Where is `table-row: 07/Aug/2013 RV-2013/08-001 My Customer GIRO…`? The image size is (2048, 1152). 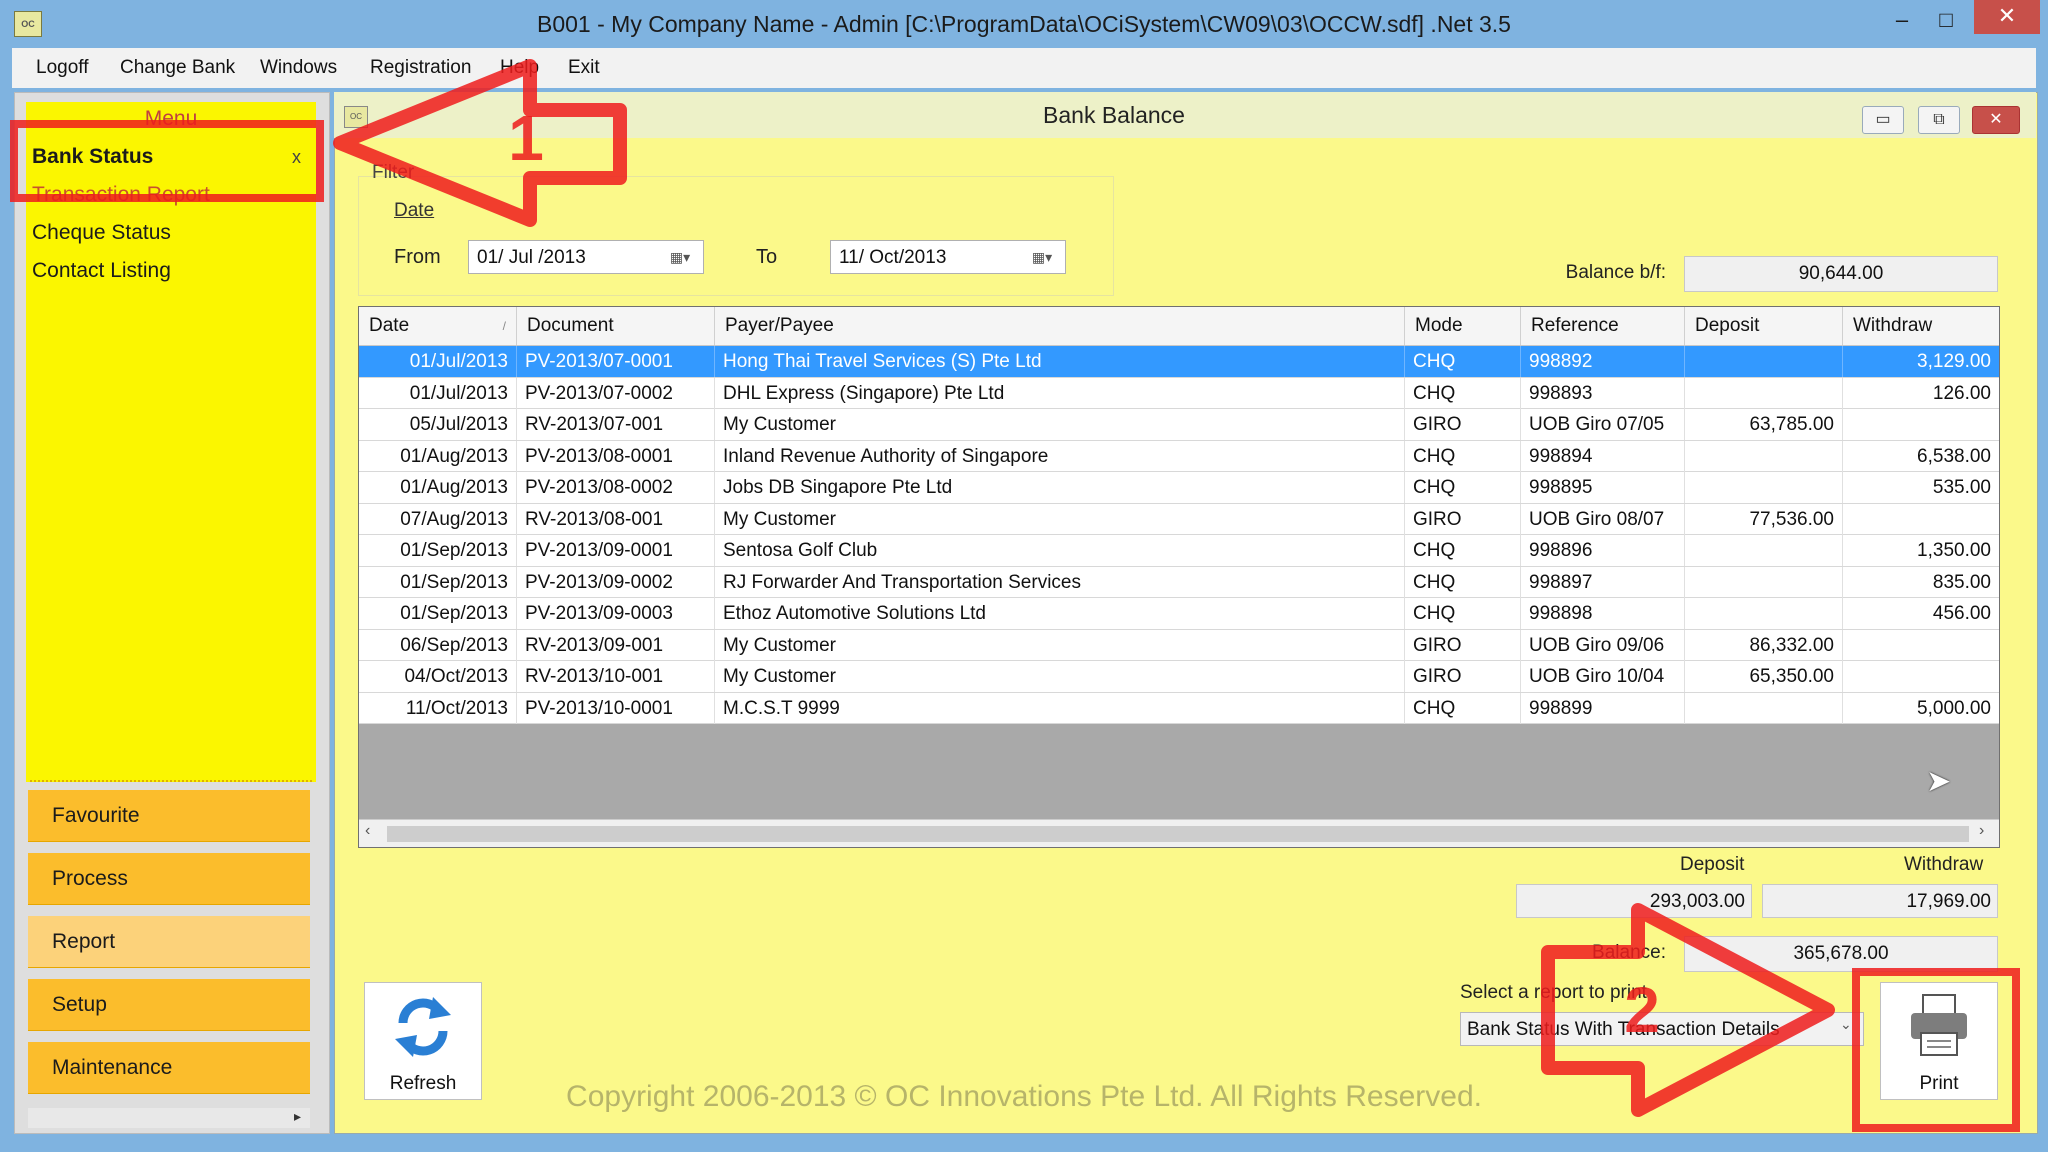 table-row: 07/Aug/2013 RV-2013/08-001 My Customer GIRO… is located at coordinates (1179, 519).